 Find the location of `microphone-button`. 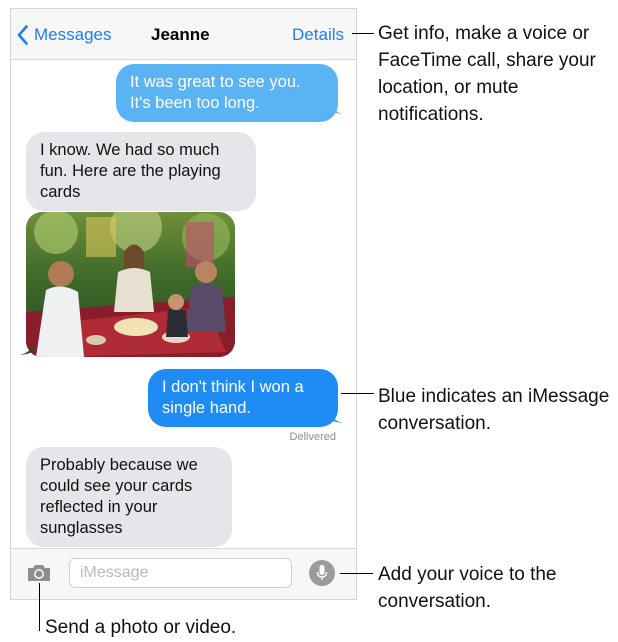

microphone-button is located at coordinates (322, 573).